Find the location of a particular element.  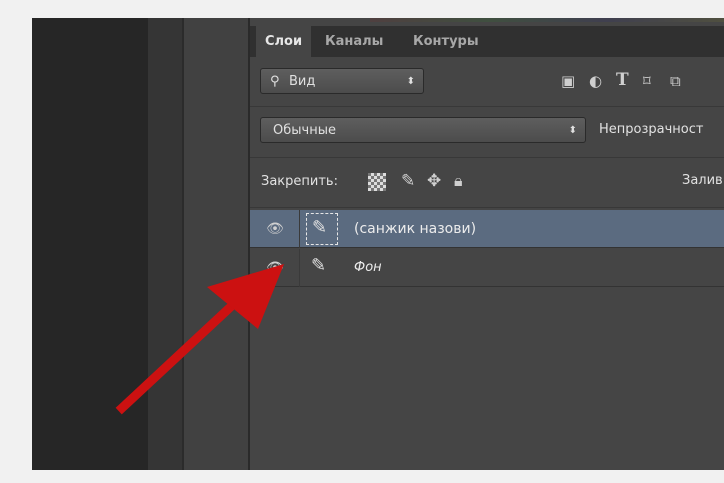

red-arrow-annotation is located at coordinates (199, 339).